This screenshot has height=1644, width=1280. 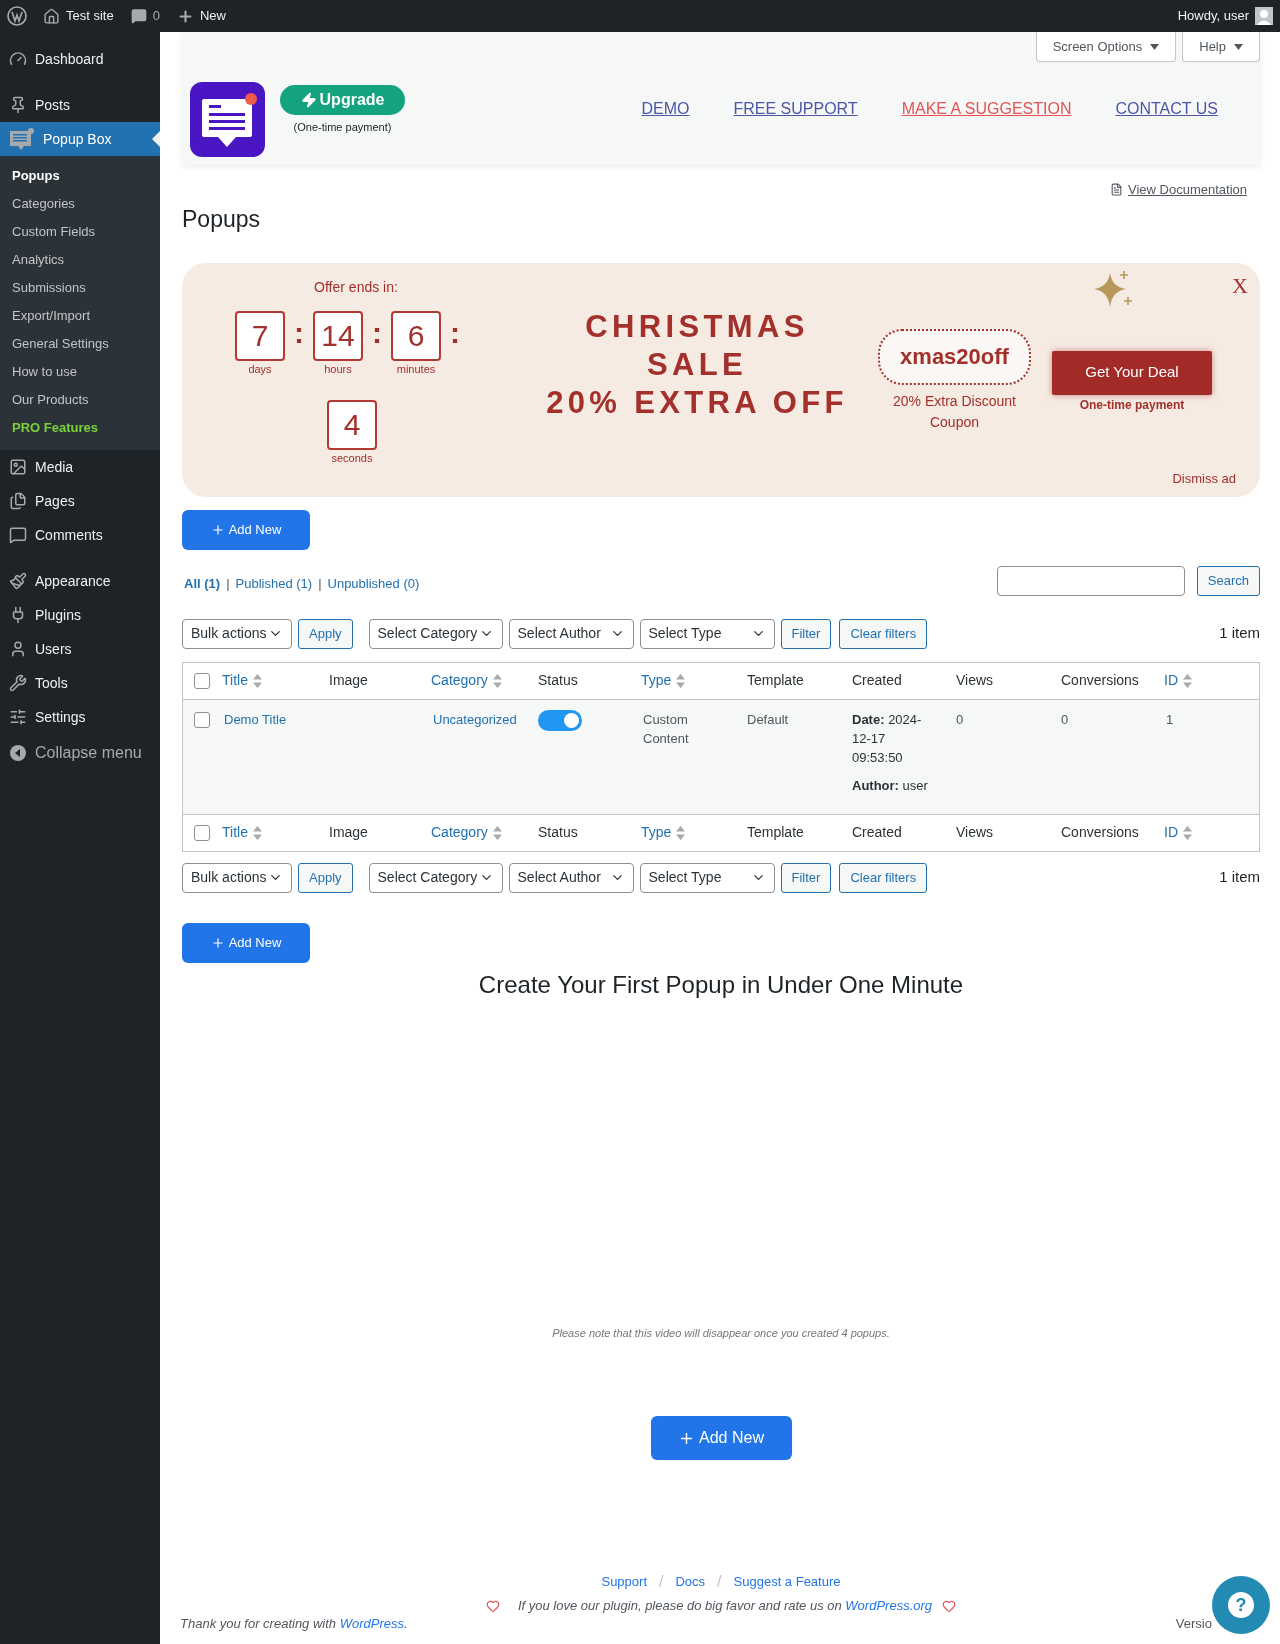 What do you see at coordinates (80, 753) in the screenshot?
I see `collapse-menu: Collapse menu` at bounding box center [80, 753].